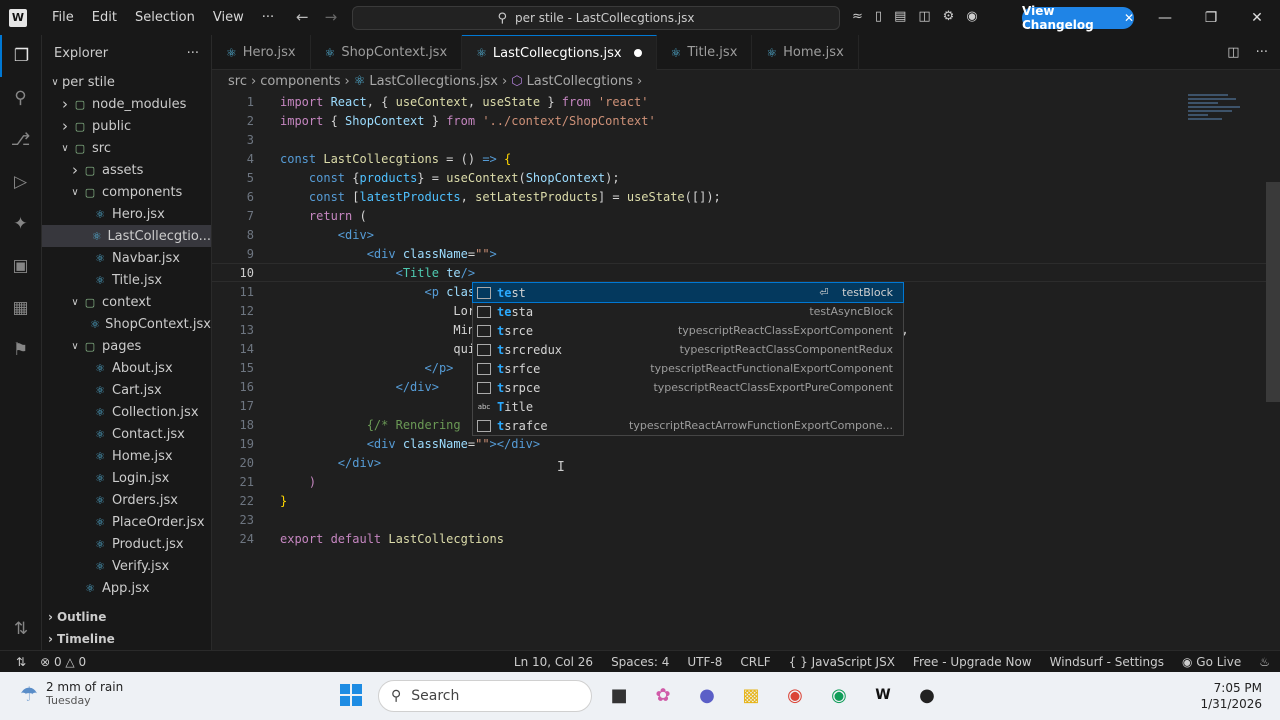 The height and width of the screenshot is (720, 1280). What do you see at coordinates (580, 81) in the screenshot?
I see `breadcrumb-item: LastCollecgtions` at bounding box center [580, 81].